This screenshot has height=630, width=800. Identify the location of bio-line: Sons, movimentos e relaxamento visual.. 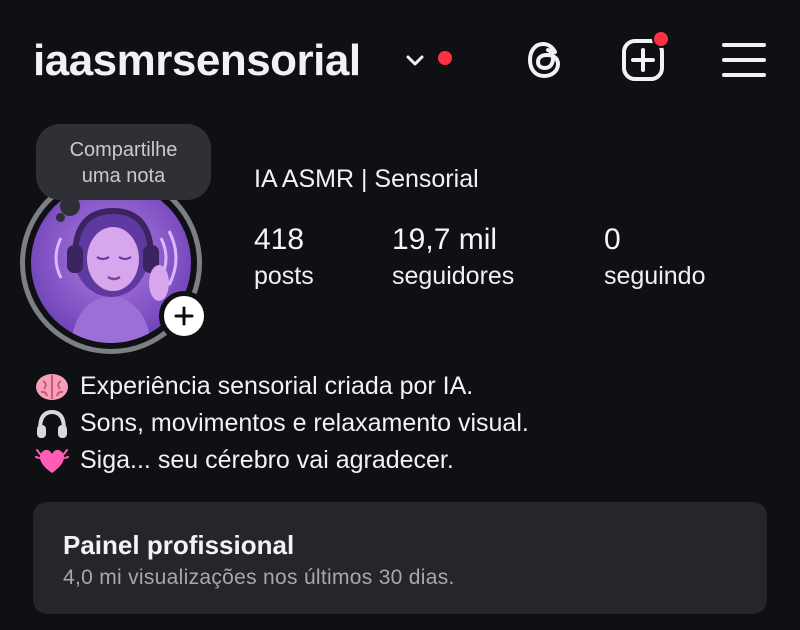
(281, 423).